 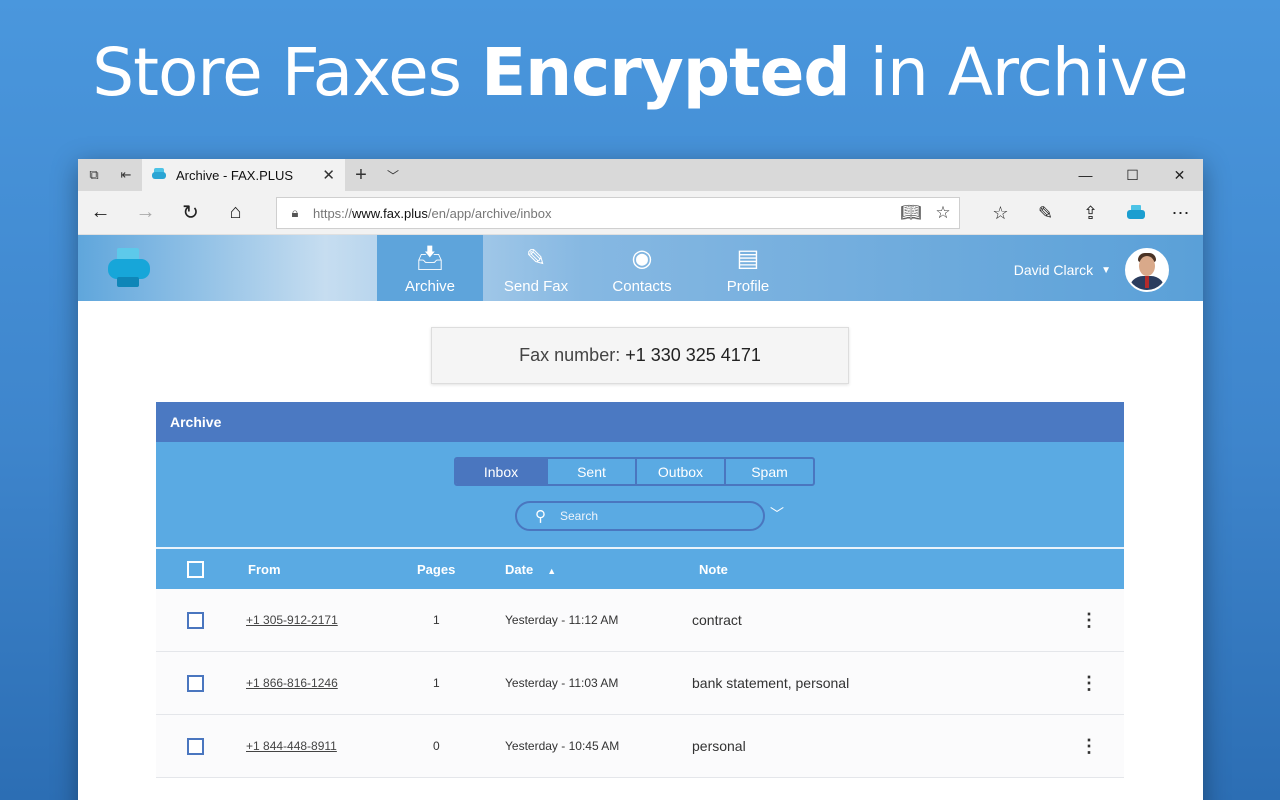 I want to click on archive-toolbar: Inbox Sent Outbox Spam ⚲ Search ﹀, so click(x=640, y=494).